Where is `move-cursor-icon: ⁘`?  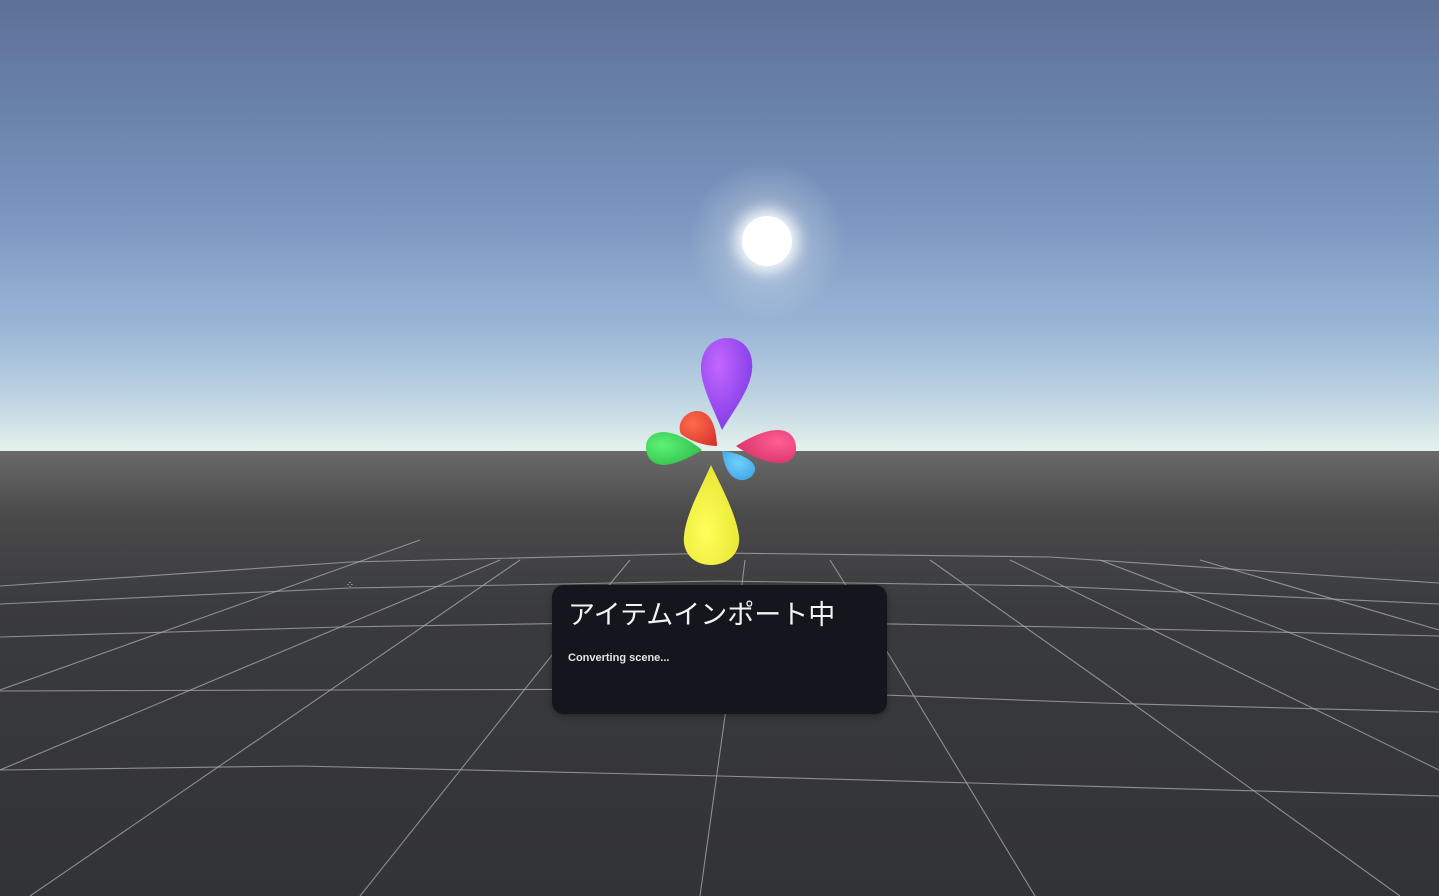 move-cursor-icon: ⁘ is located at coordinates (350, 585).